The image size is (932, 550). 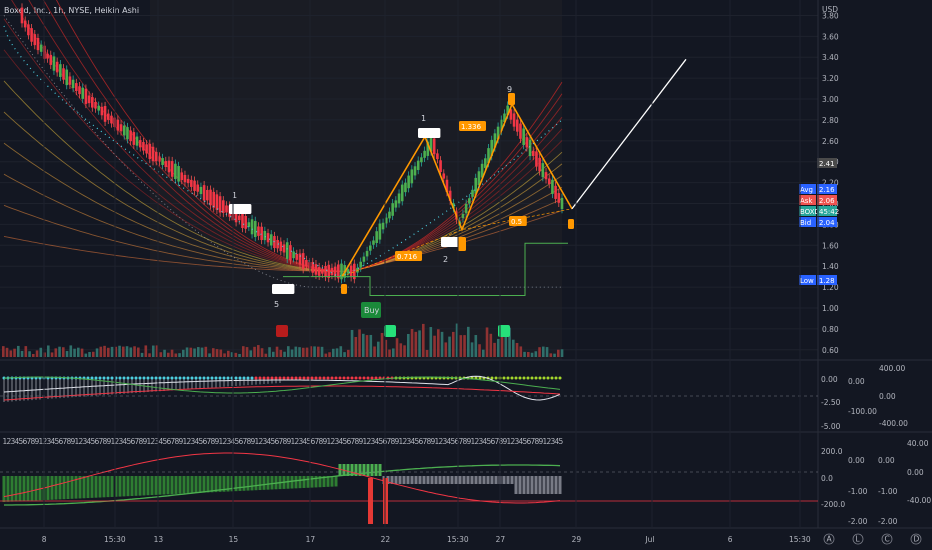 I want to click on price-tick: 0.80, so click(x=830, y=329).